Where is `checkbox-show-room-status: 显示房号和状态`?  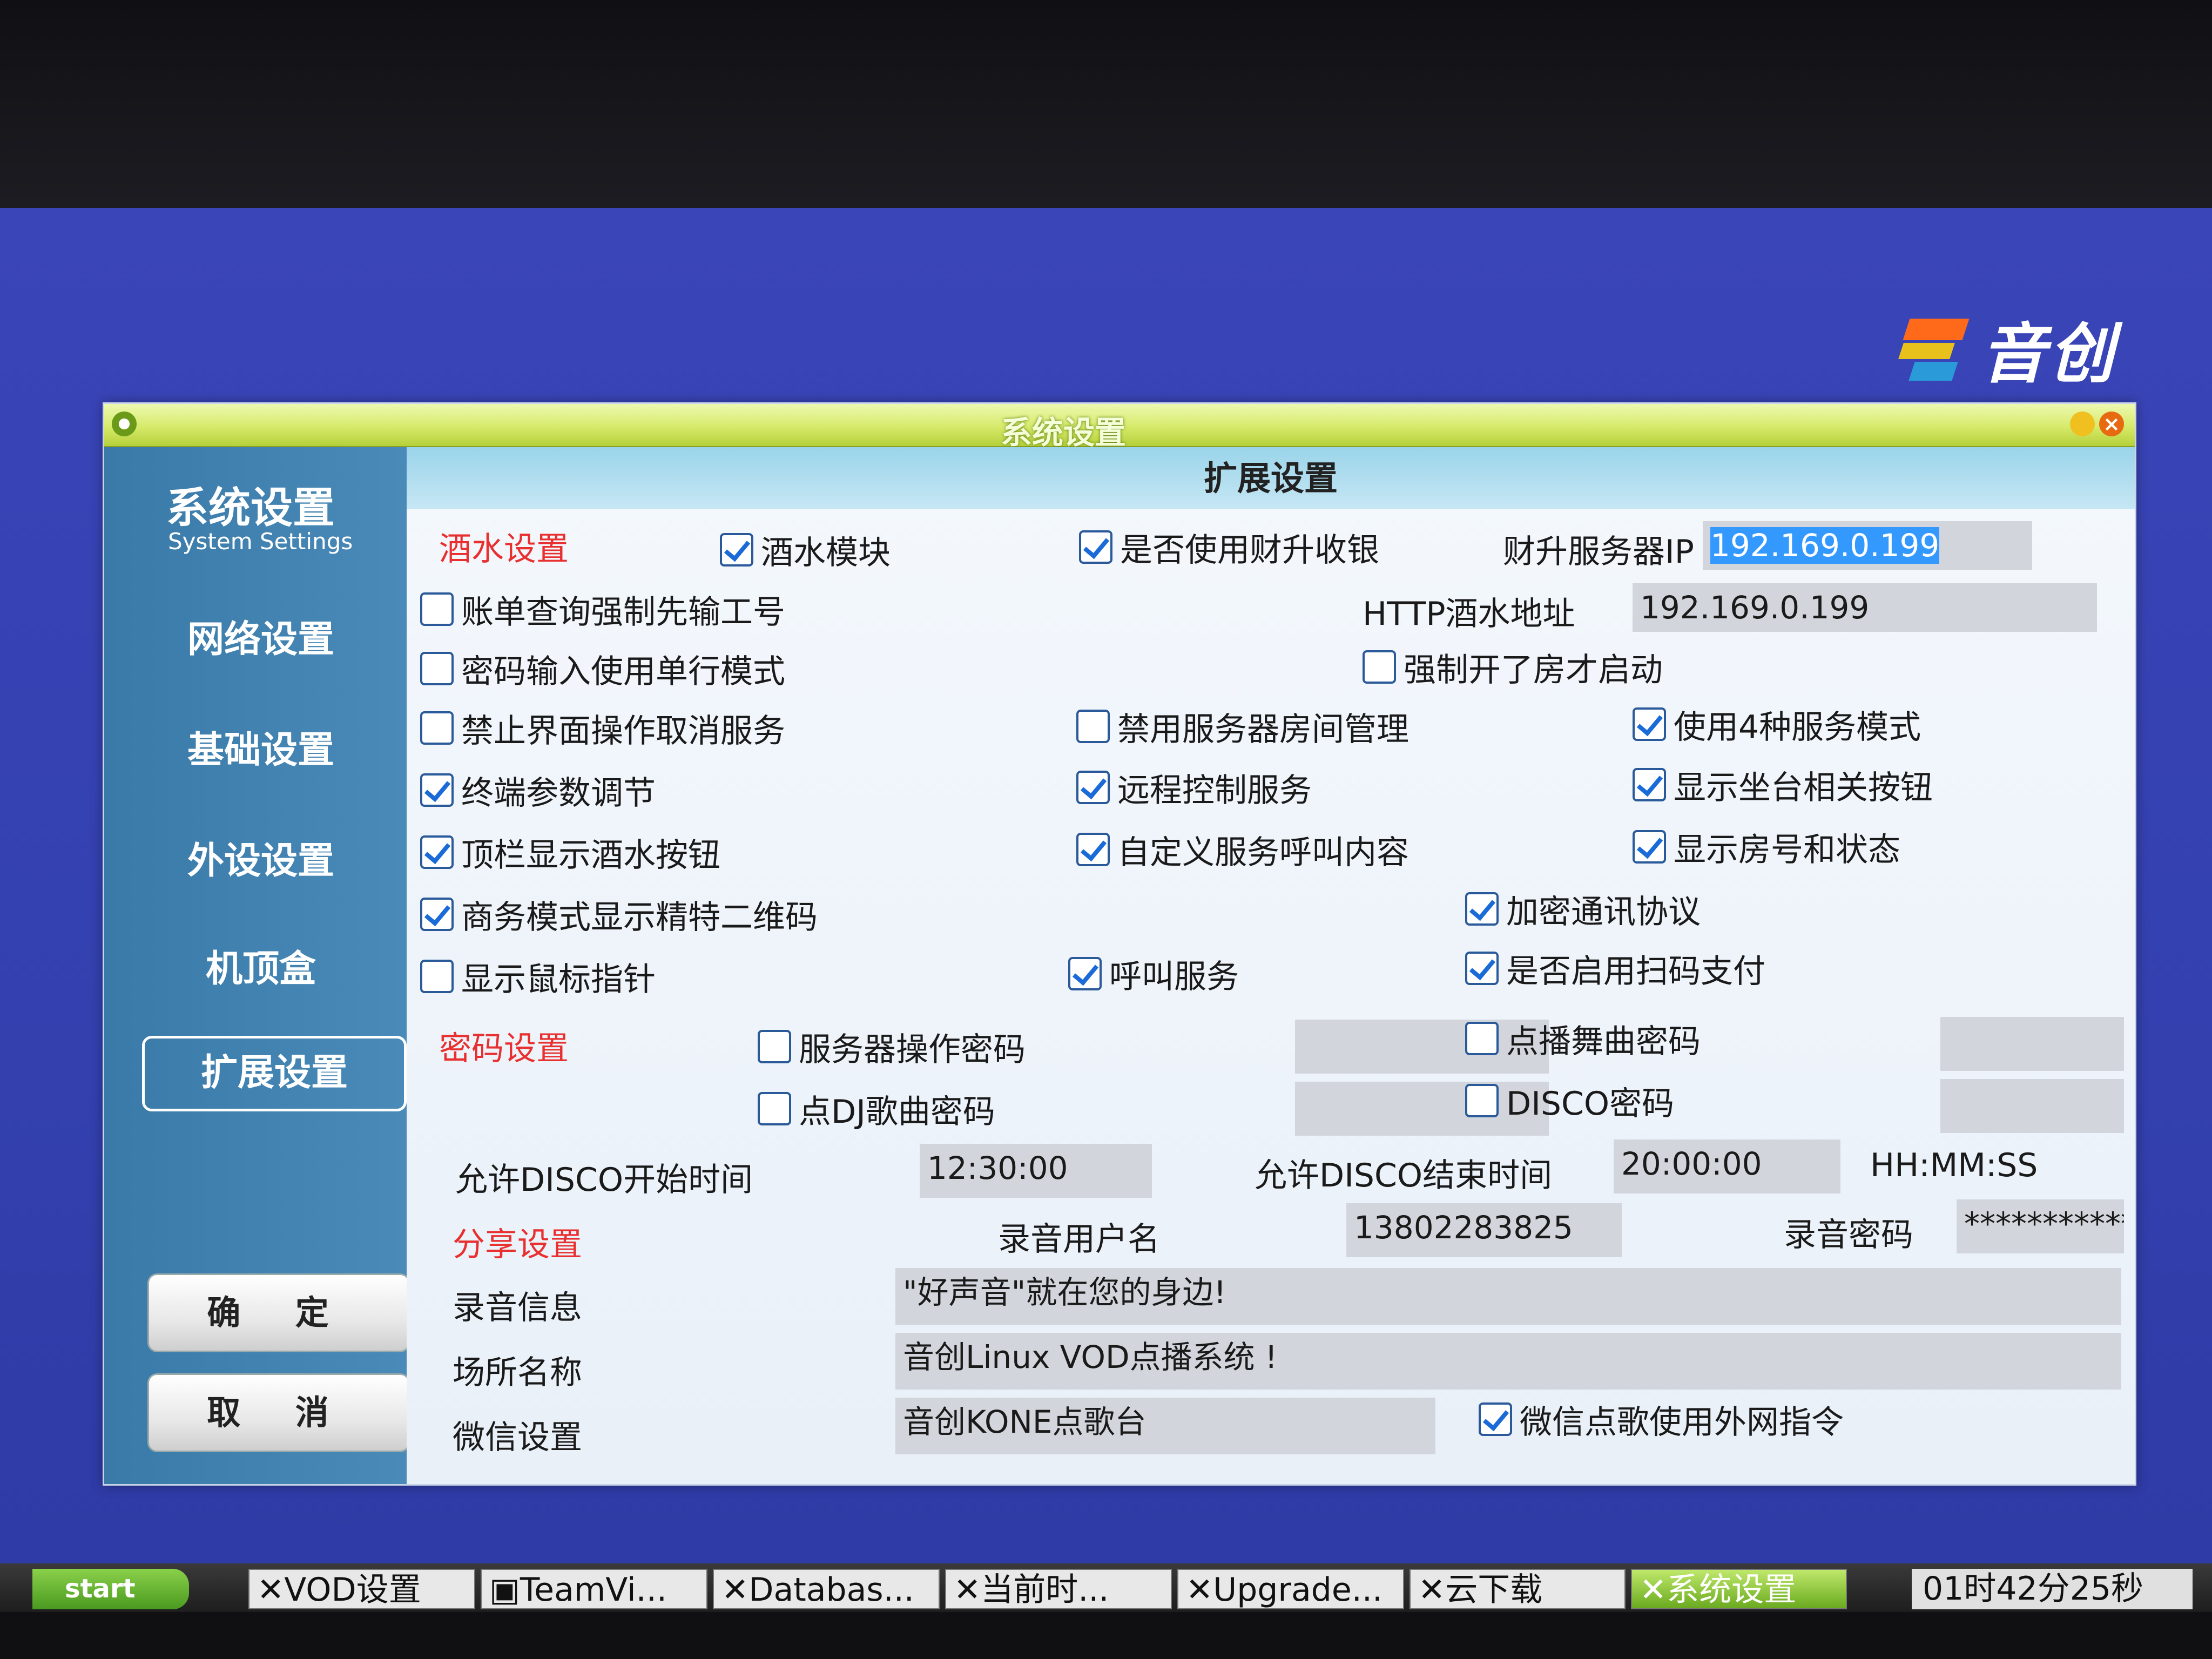 checkbox-show-room-status: 显示房号和状态 is located at coordinates (1766, 848).